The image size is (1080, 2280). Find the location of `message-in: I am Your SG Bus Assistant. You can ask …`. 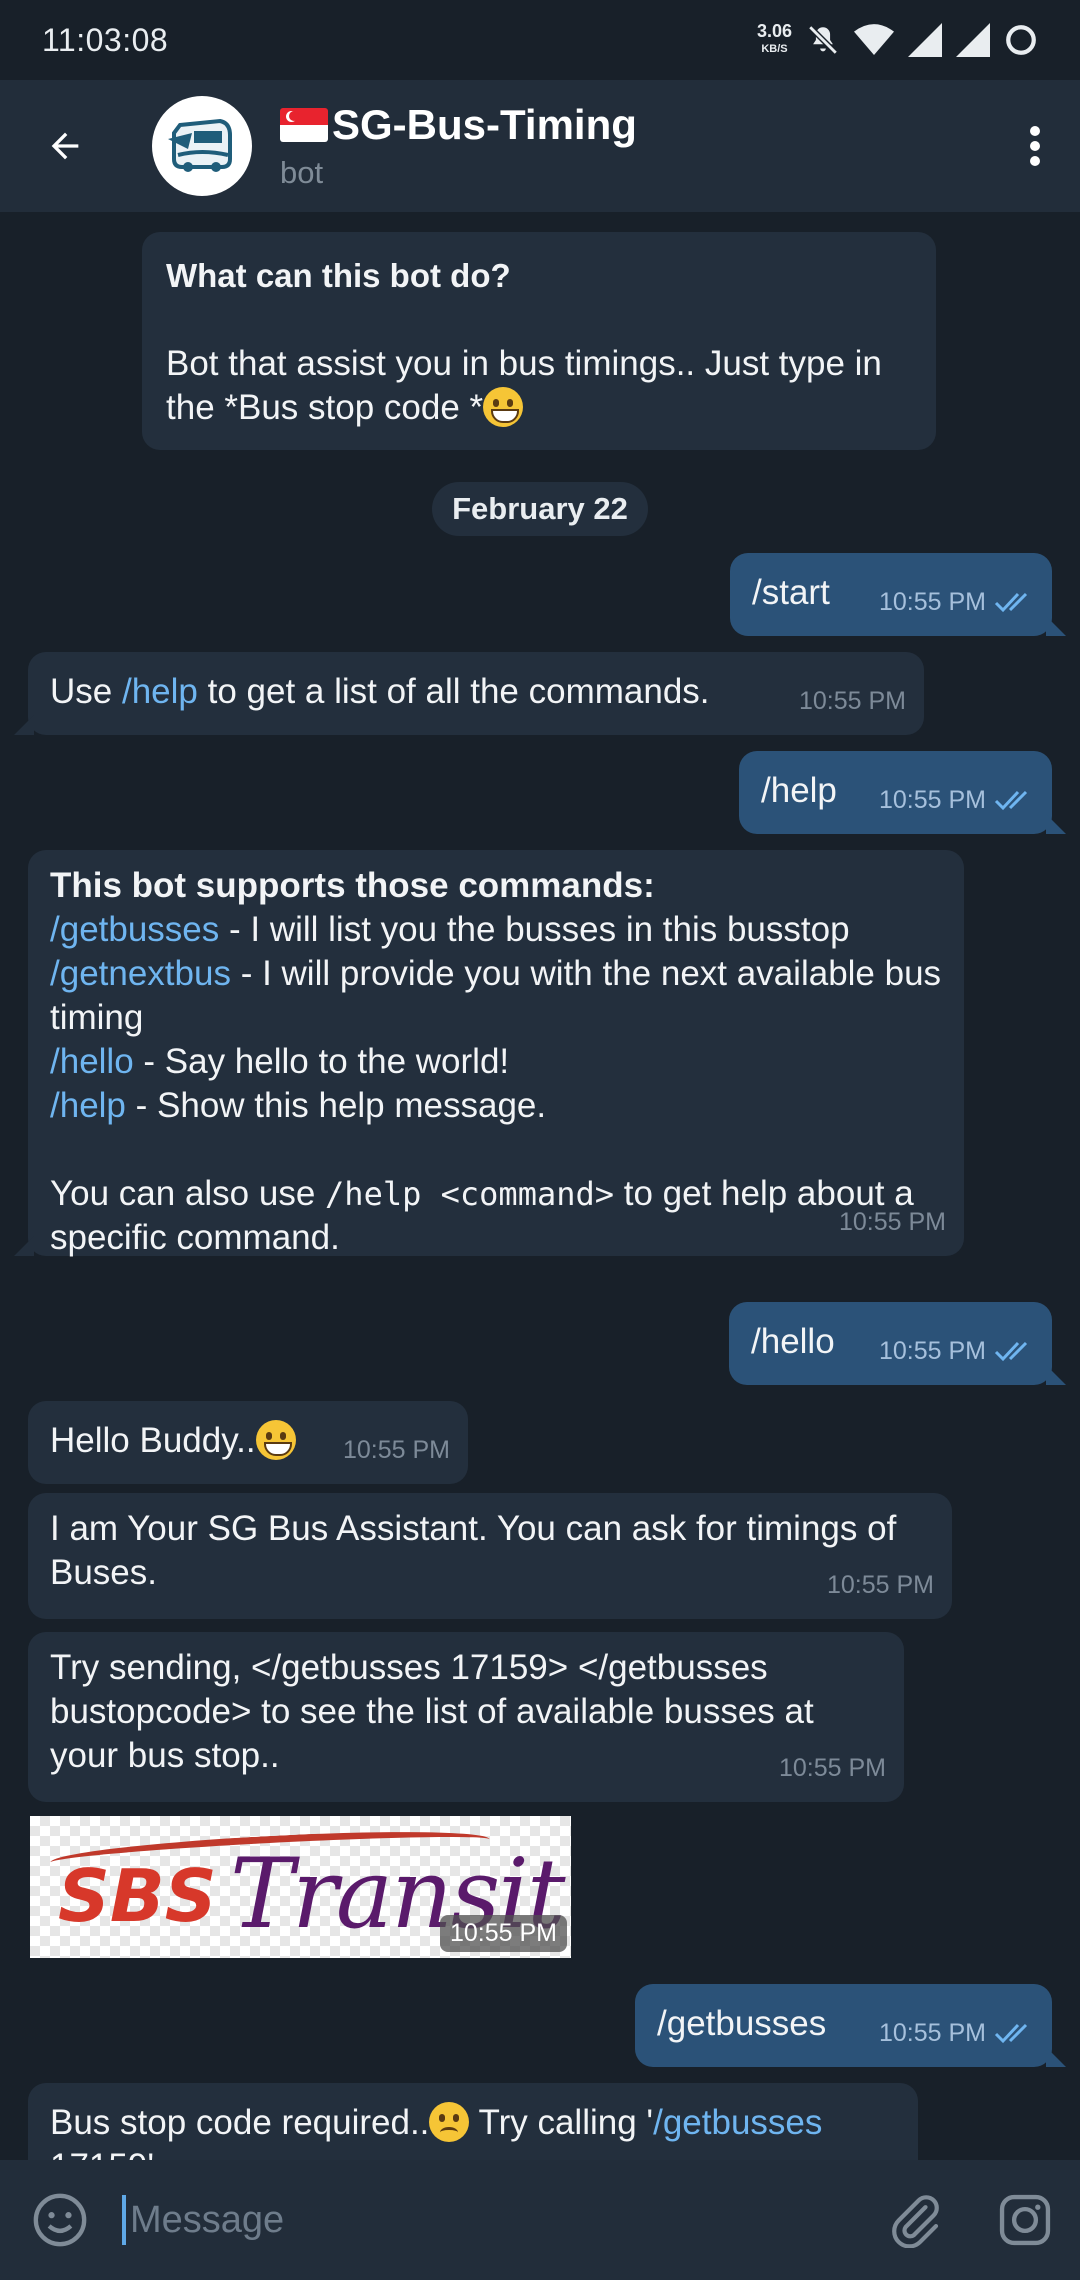

message-in: I am Your SG Bus Assistant. You can ask … is located at coordinates (490, 1556).